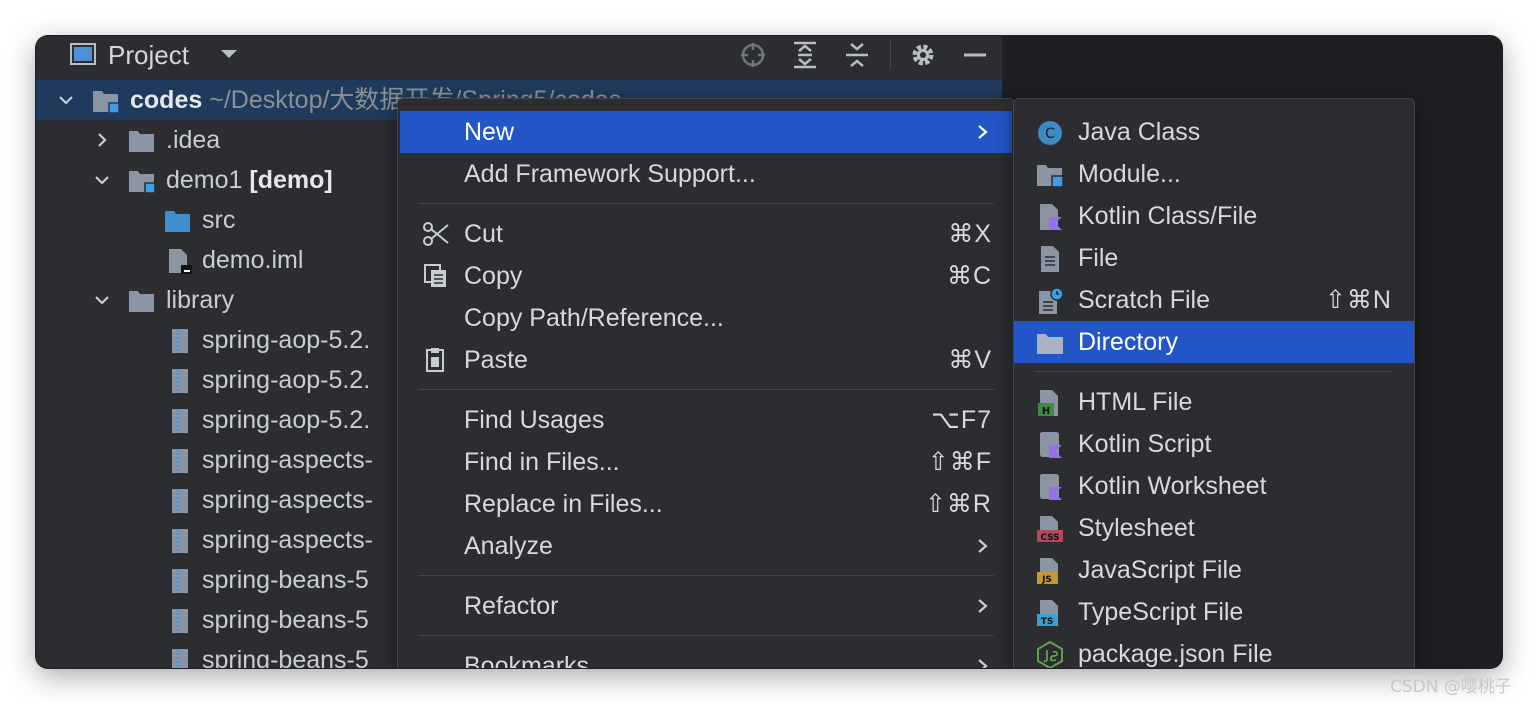  What do you see at coordinates (970, 360) in the screenshot?
I see `menu-item-shortcut: ⌘V` at bounding box center [970, 360].